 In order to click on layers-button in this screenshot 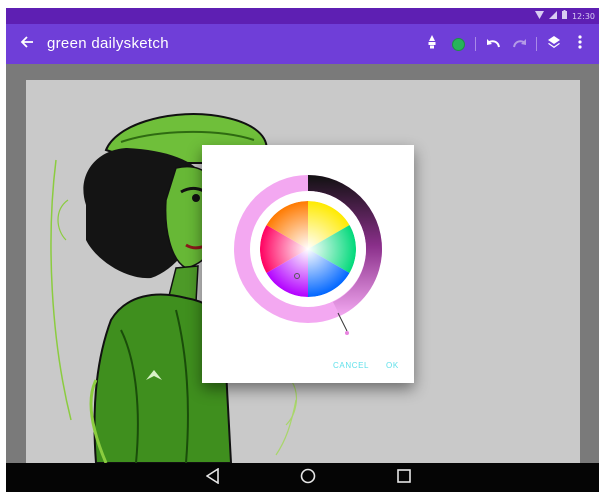, I will do `click(554, 44)`.